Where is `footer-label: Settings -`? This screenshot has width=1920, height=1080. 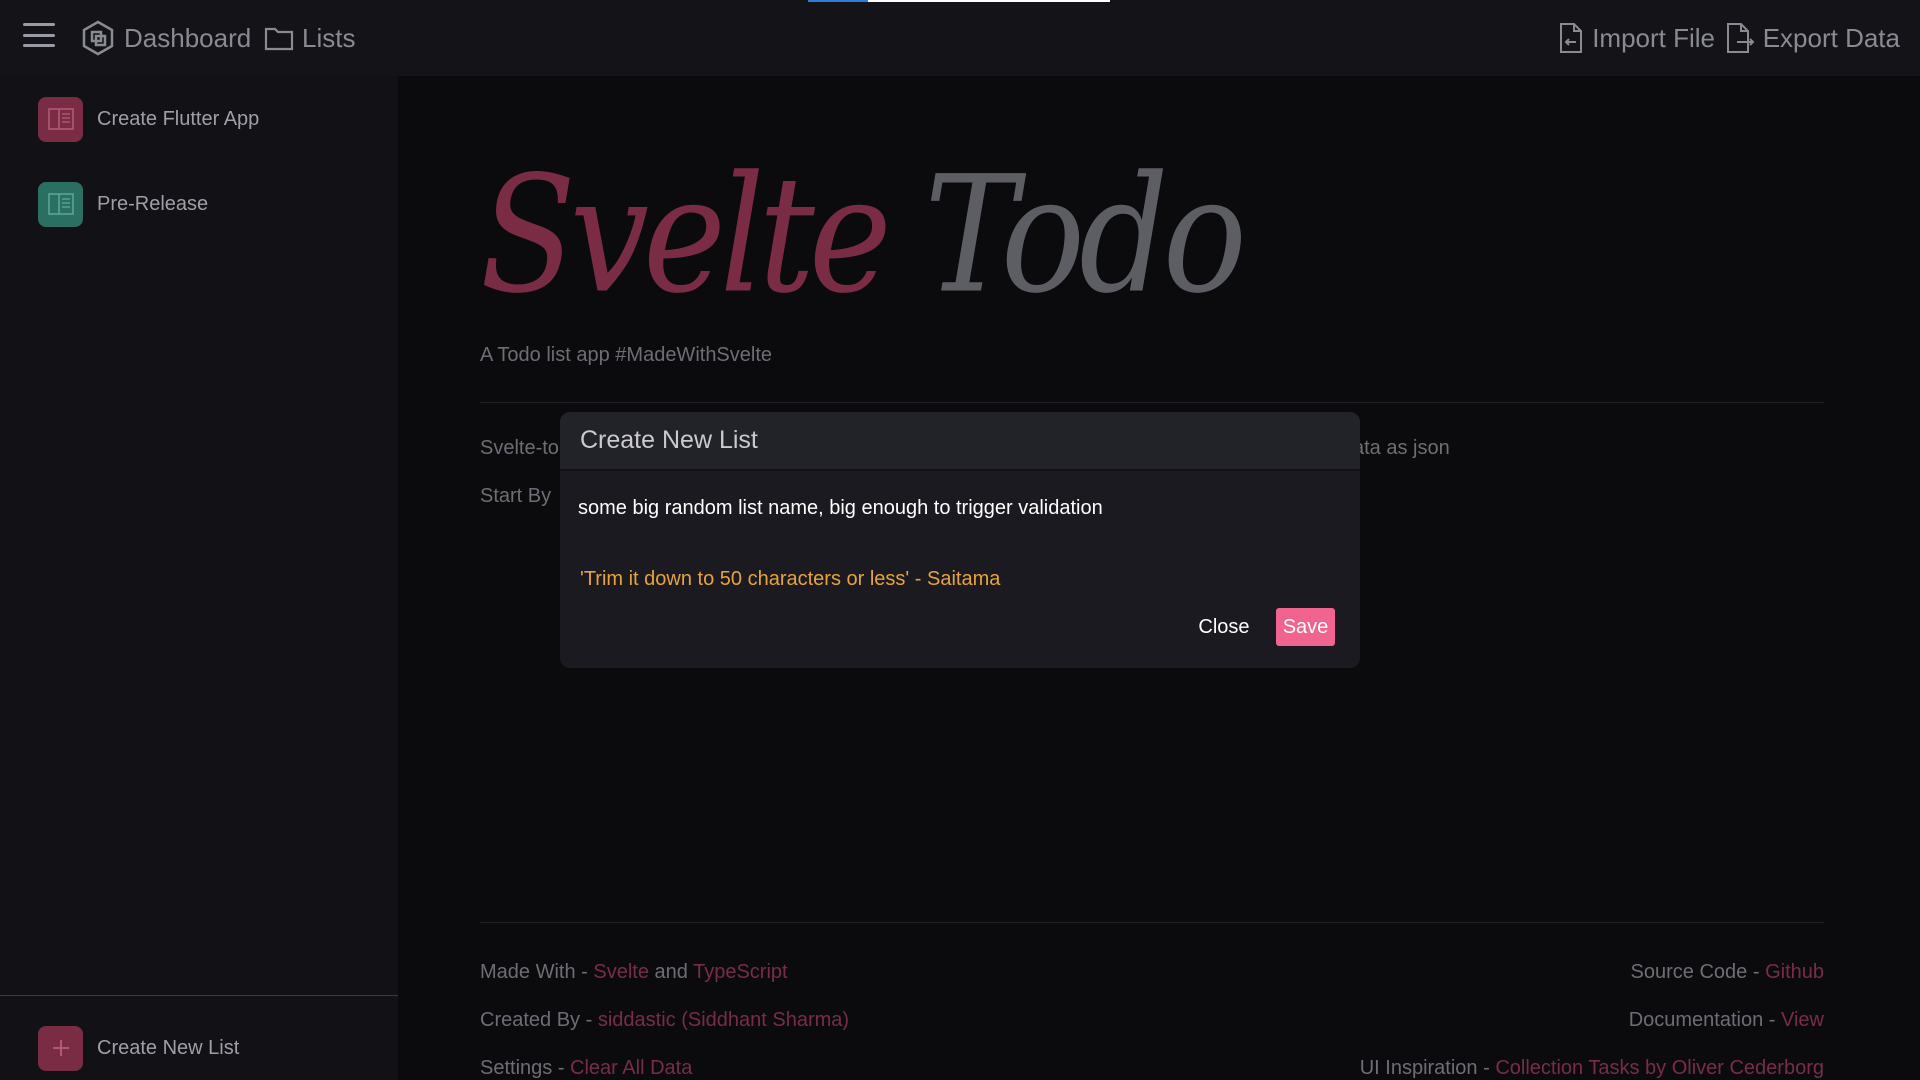
footer-label: Settings - is located at coordinates (525, 1068).